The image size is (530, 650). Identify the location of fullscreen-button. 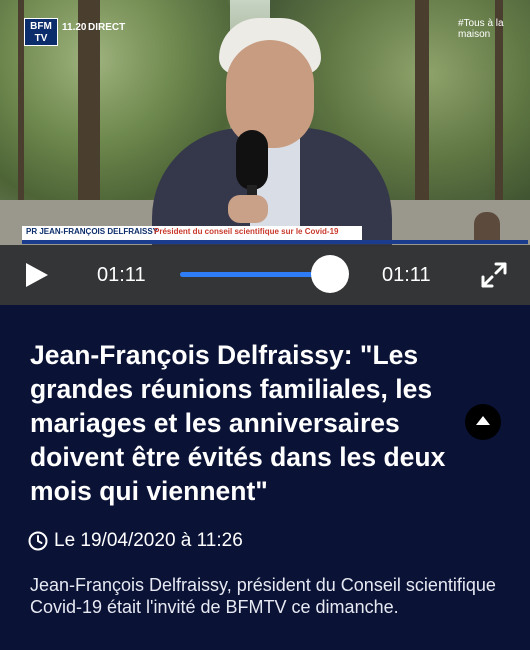
(494, 275).